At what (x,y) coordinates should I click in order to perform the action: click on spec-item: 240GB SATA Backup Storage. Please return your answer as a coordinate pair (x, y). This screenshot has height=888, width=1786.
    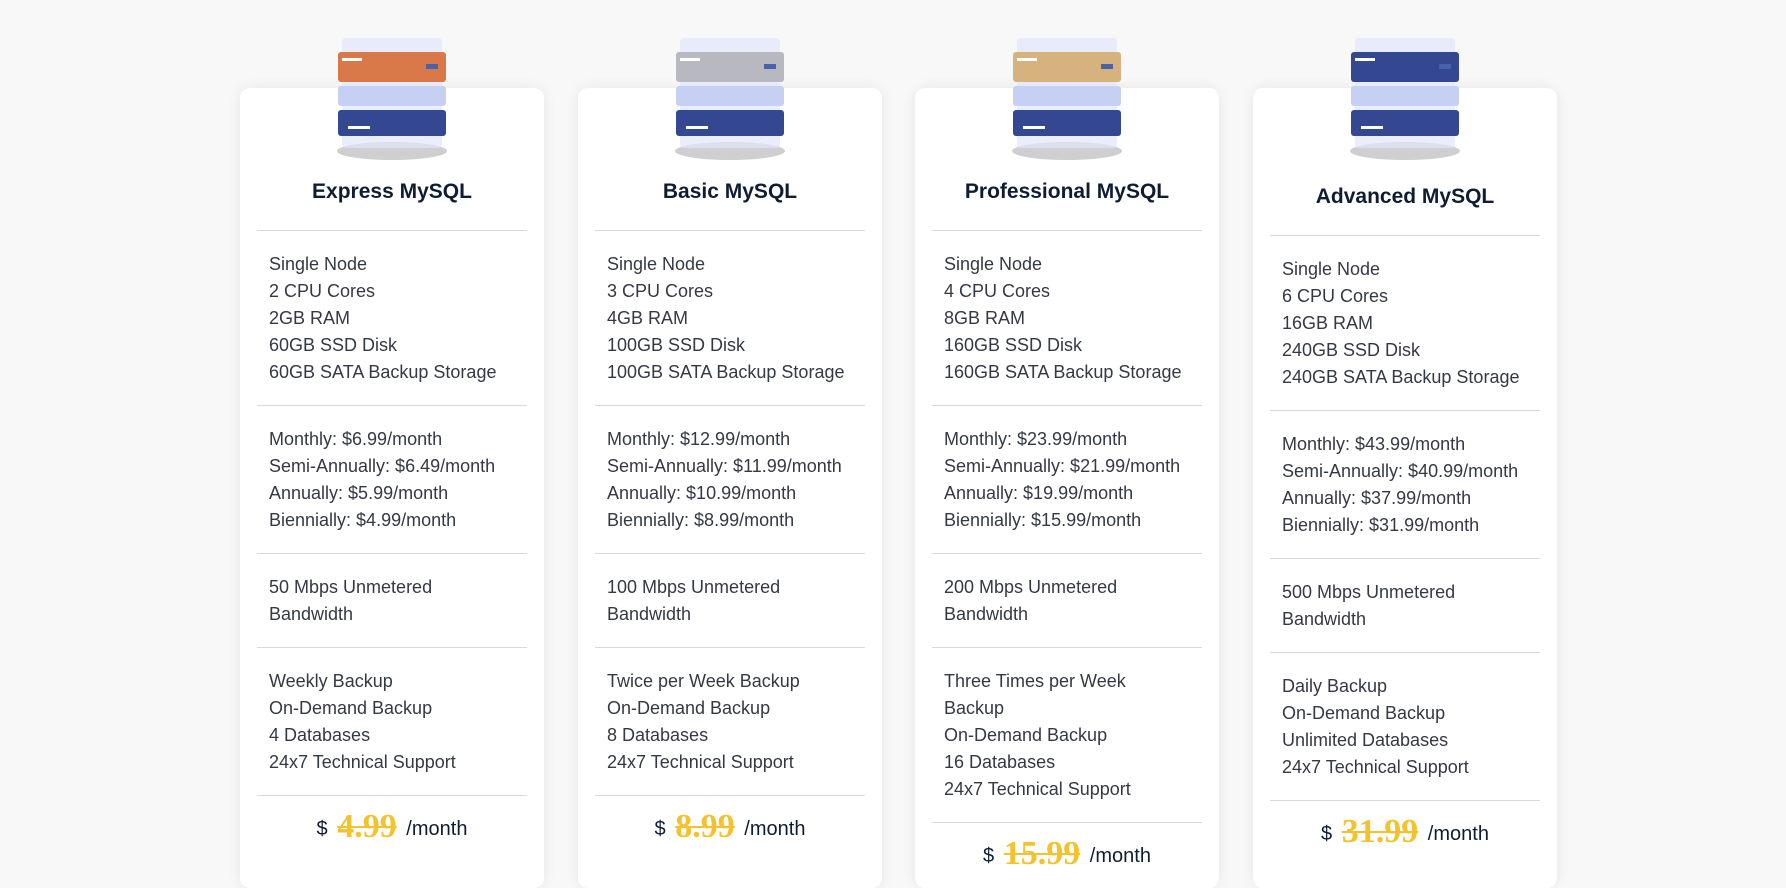
    Looking at the image, I should click on (1401, 377).